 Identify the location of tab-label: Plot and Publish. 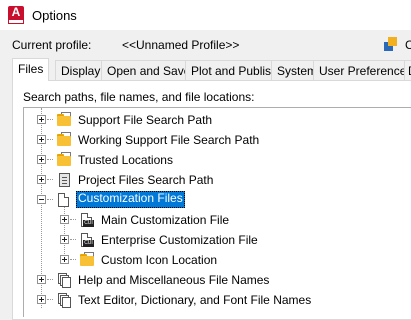
(231, 71).